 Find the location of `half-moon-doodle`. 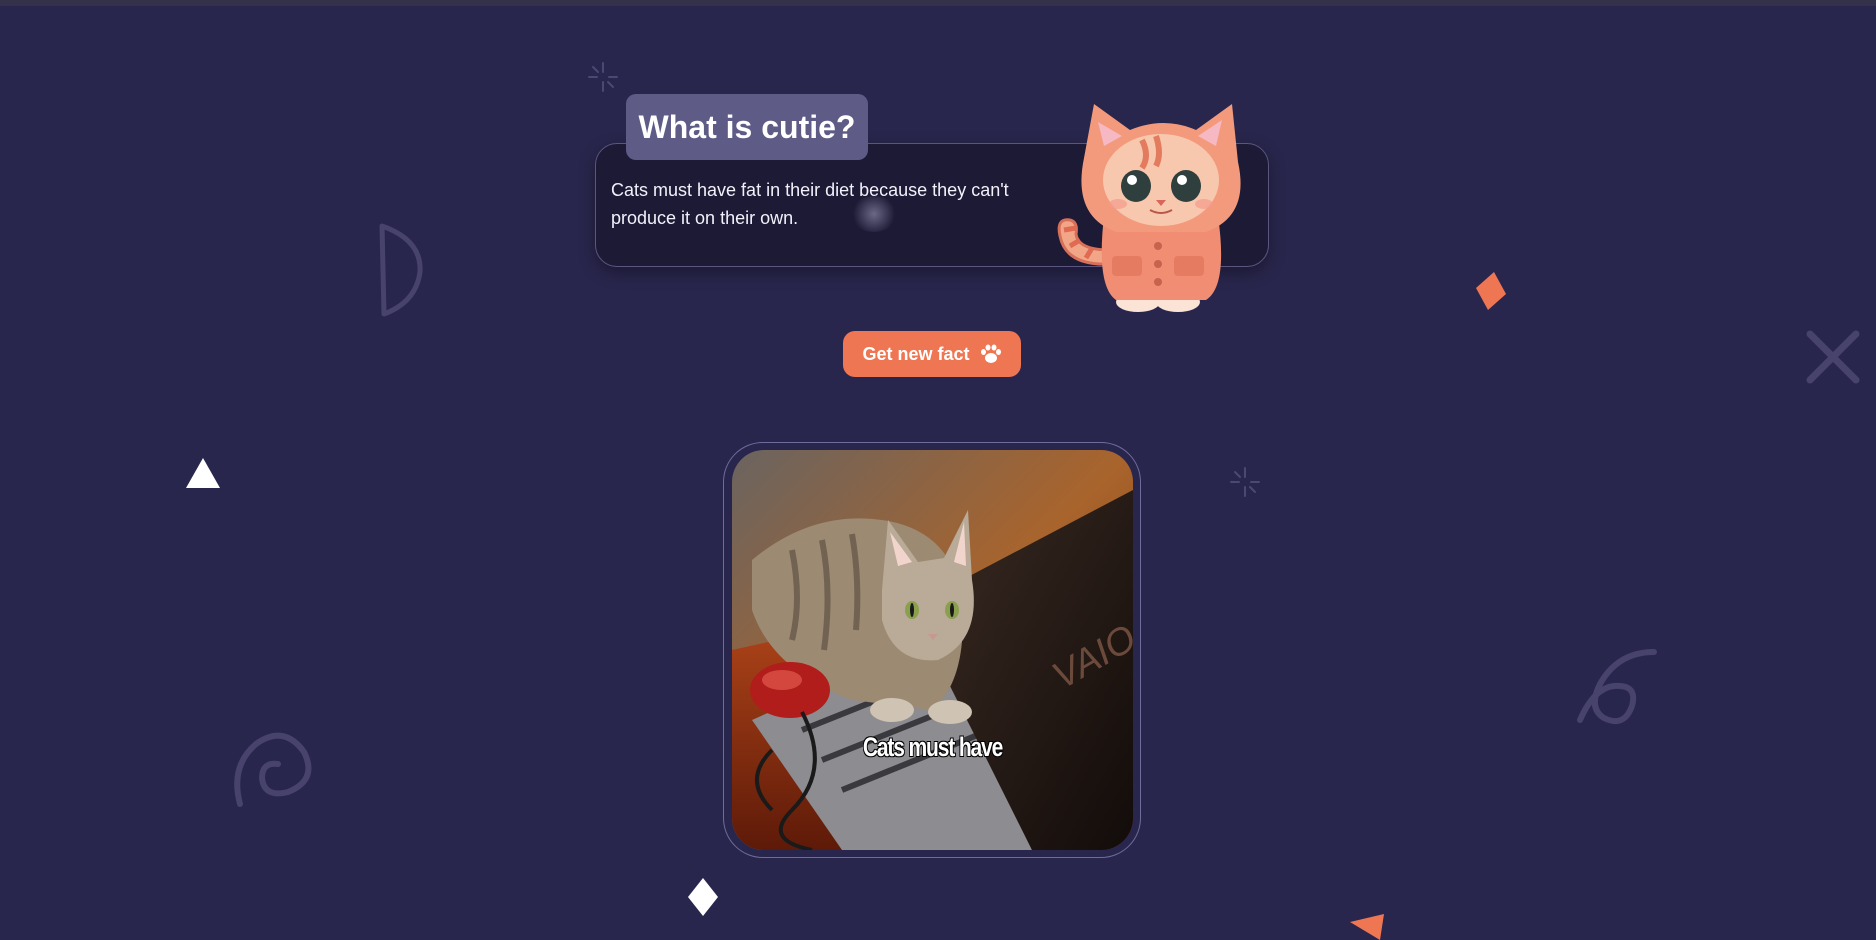

half-moon-doodle is located at coordinates (401, 270).